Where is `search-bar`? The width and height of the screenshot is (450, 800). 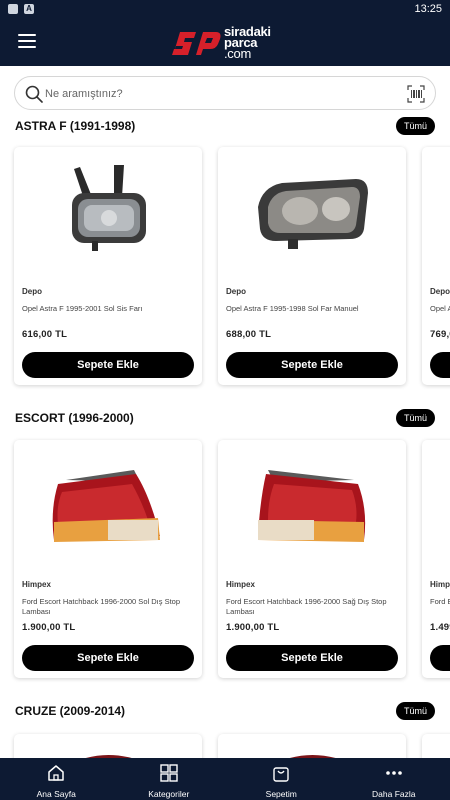
search-bar is located at coordinates (225, 93).